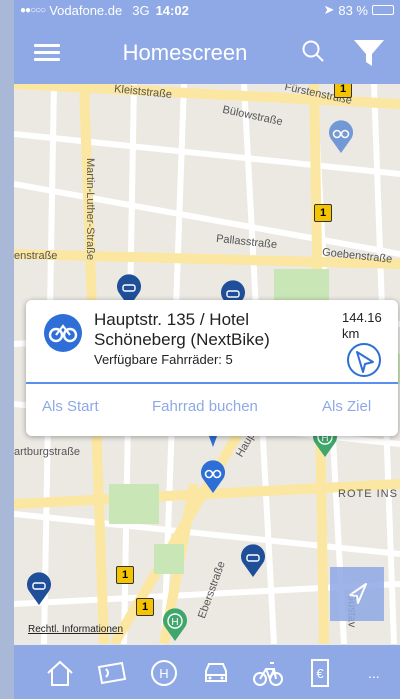 This screenshot has height=699, width=400. I want to click on street-label: enstraße, so click(36, 256).